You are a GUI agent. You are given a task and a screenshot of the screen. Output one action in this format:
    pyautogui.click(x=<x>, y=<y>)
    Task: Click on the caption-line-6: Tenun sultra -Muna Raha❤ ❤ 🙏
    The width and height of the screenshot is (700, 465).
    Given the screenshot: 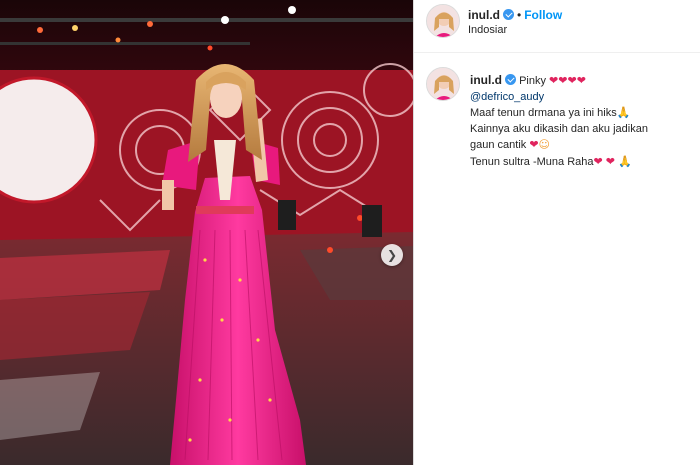 What is the action you would take?
    pyautogui.click(x=580, y=162)
    